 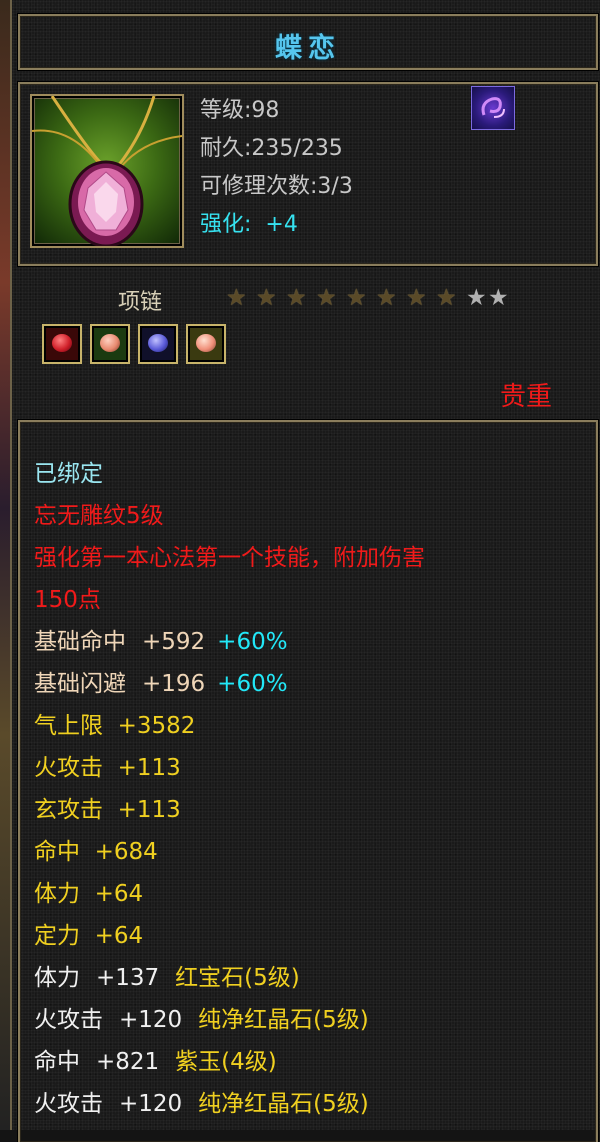 I want to click on stat-value: +592, so click(x=174, y=642).